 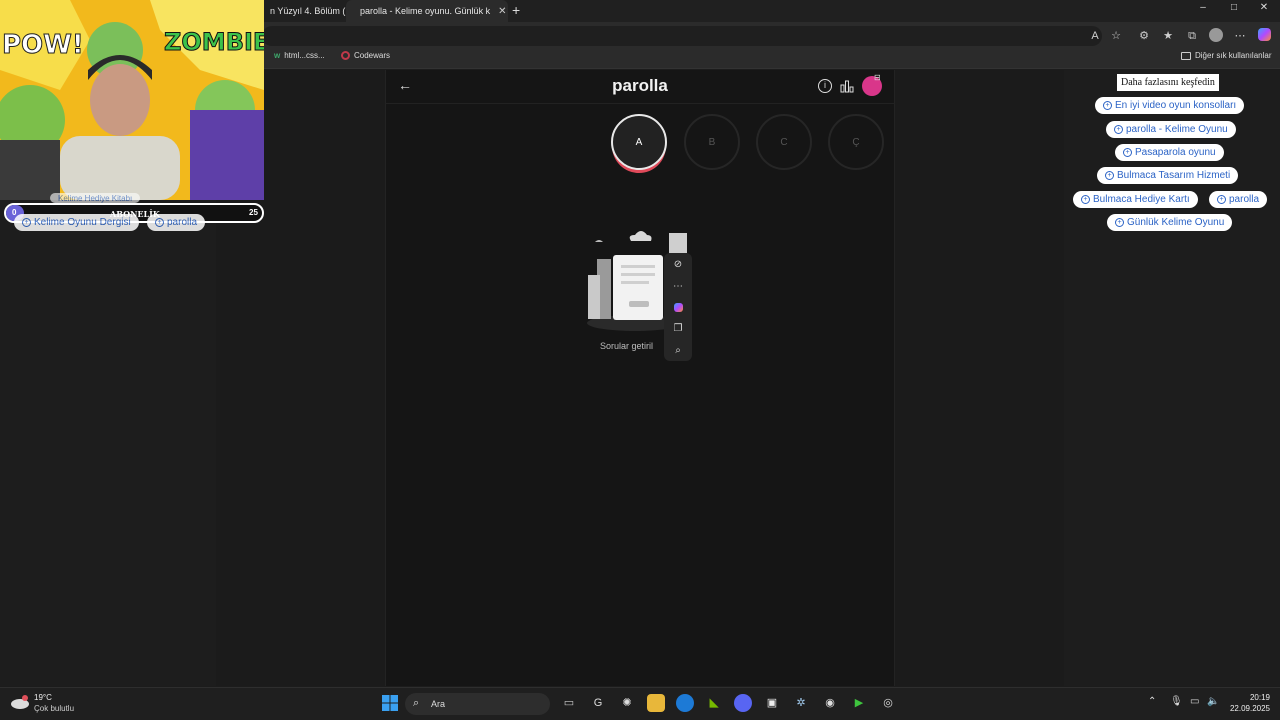 I want to click on loading-text: Sorular getiril, so click(x=627, y=346).